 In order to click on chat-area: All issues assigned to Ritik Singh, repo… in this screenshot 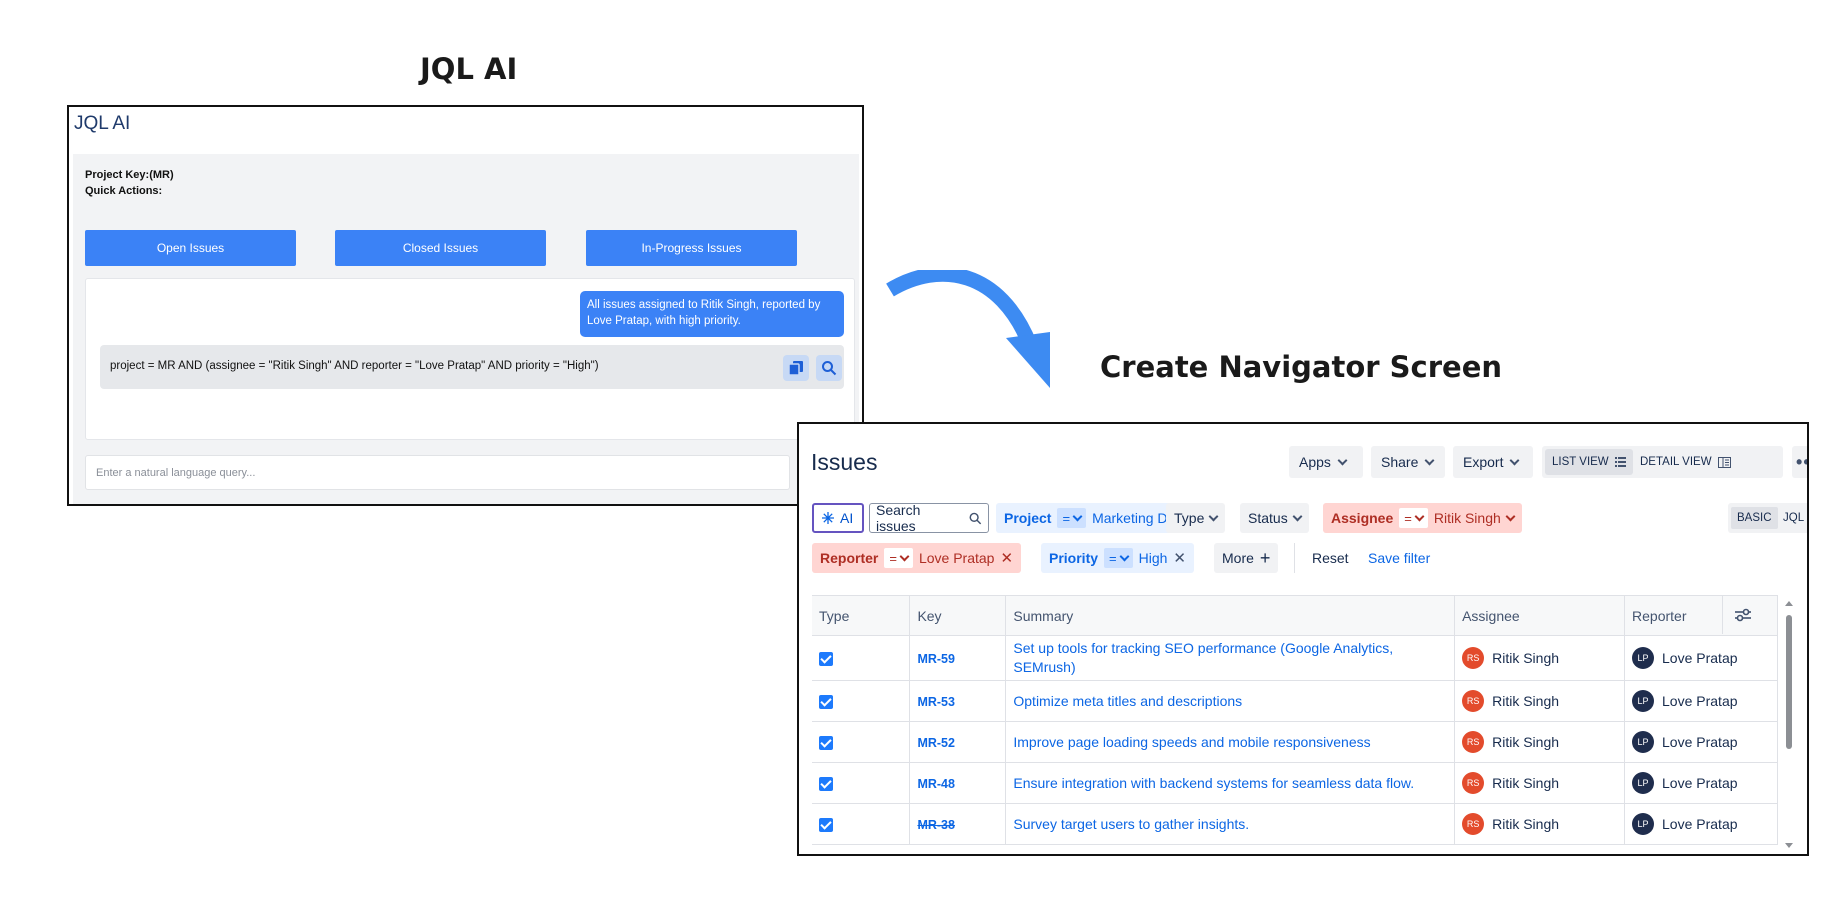, I will do `click(470, 359)`.